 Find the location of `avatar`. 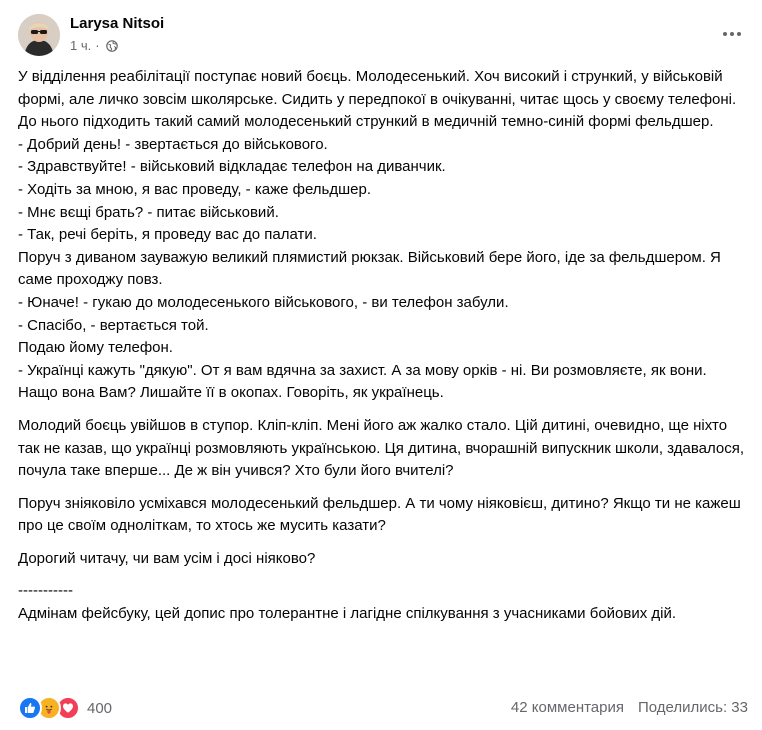

avatar is located at coordinates (39, 35).